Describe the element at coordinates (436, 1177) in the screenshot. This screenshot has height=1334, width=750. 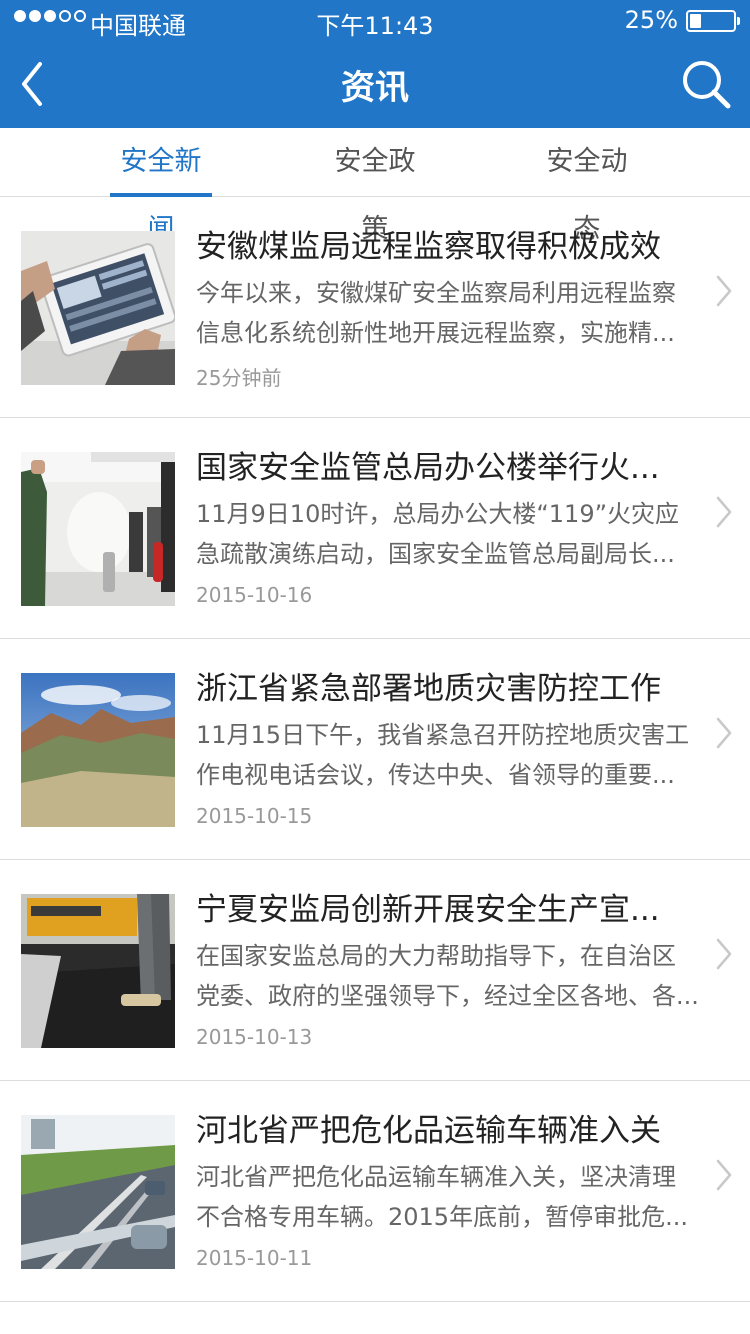
I see `summary-line: 河北省严把危化品运输车辆准入关，坚决清理` at that location.